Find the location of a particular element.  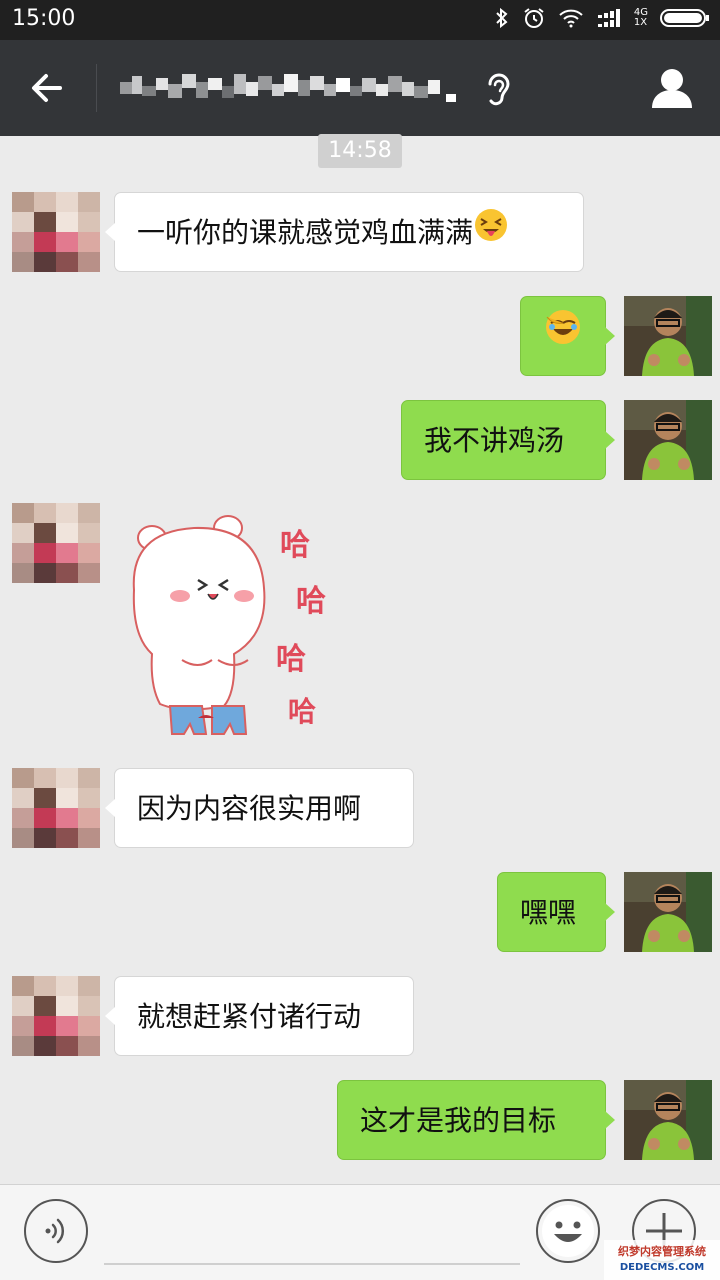

message-bubble-right: 这才是我的目标 is located at coordinates (476, 1120).